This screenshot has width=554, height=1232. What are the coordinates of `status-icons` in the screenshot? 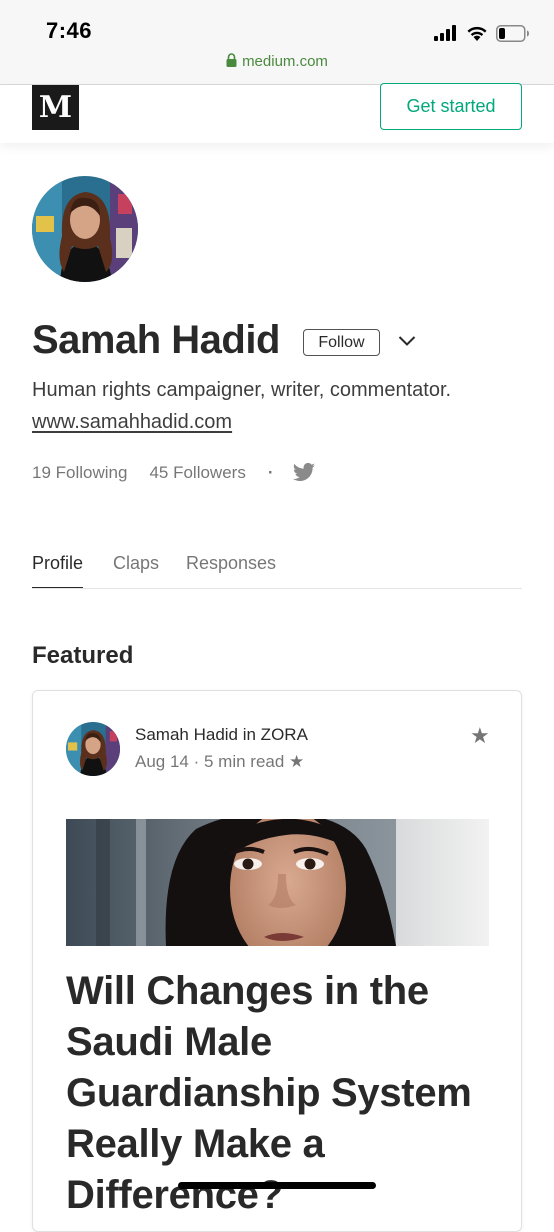 It's located at (482, 33).